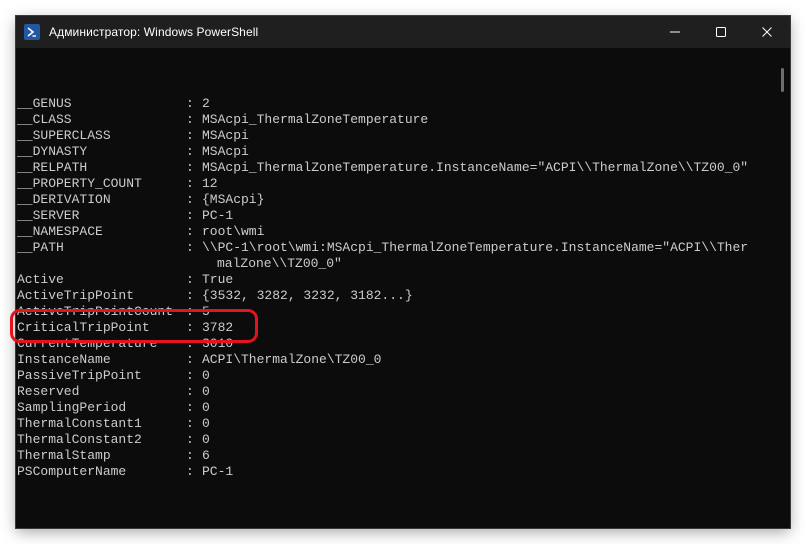 The image size is (806, 544). What do you see at coordinates (210, 183) in the screenshot?
I see `property-value: 12` at bounding box center [210, 183].